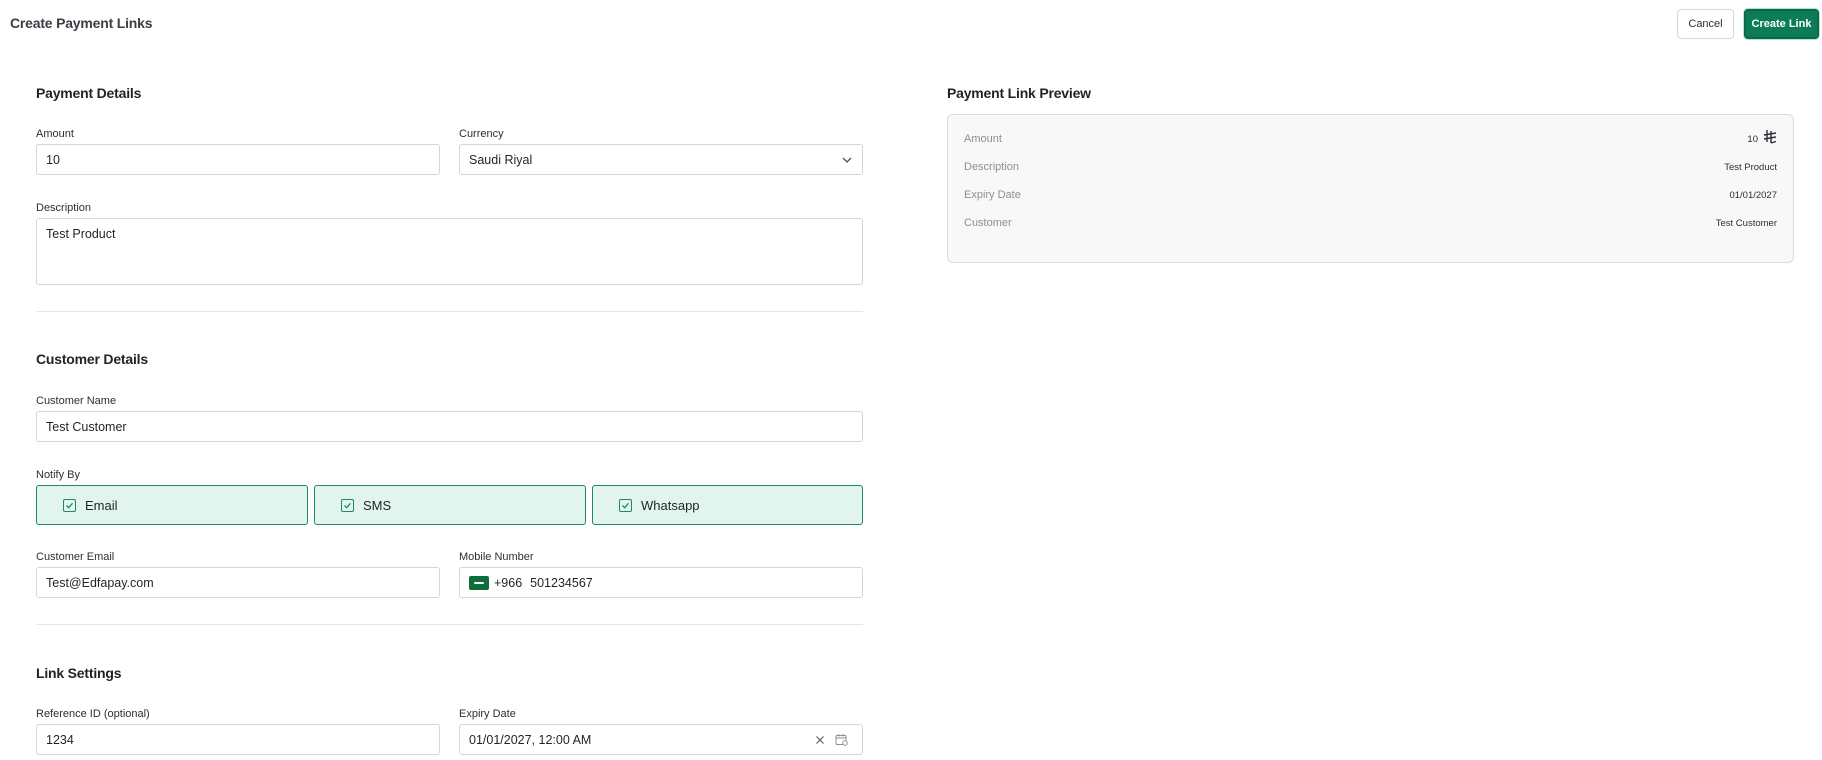  Describe the element at coordinates (81, 23) in the screenshot. I see `page-title: Create Payment Links` at that location.